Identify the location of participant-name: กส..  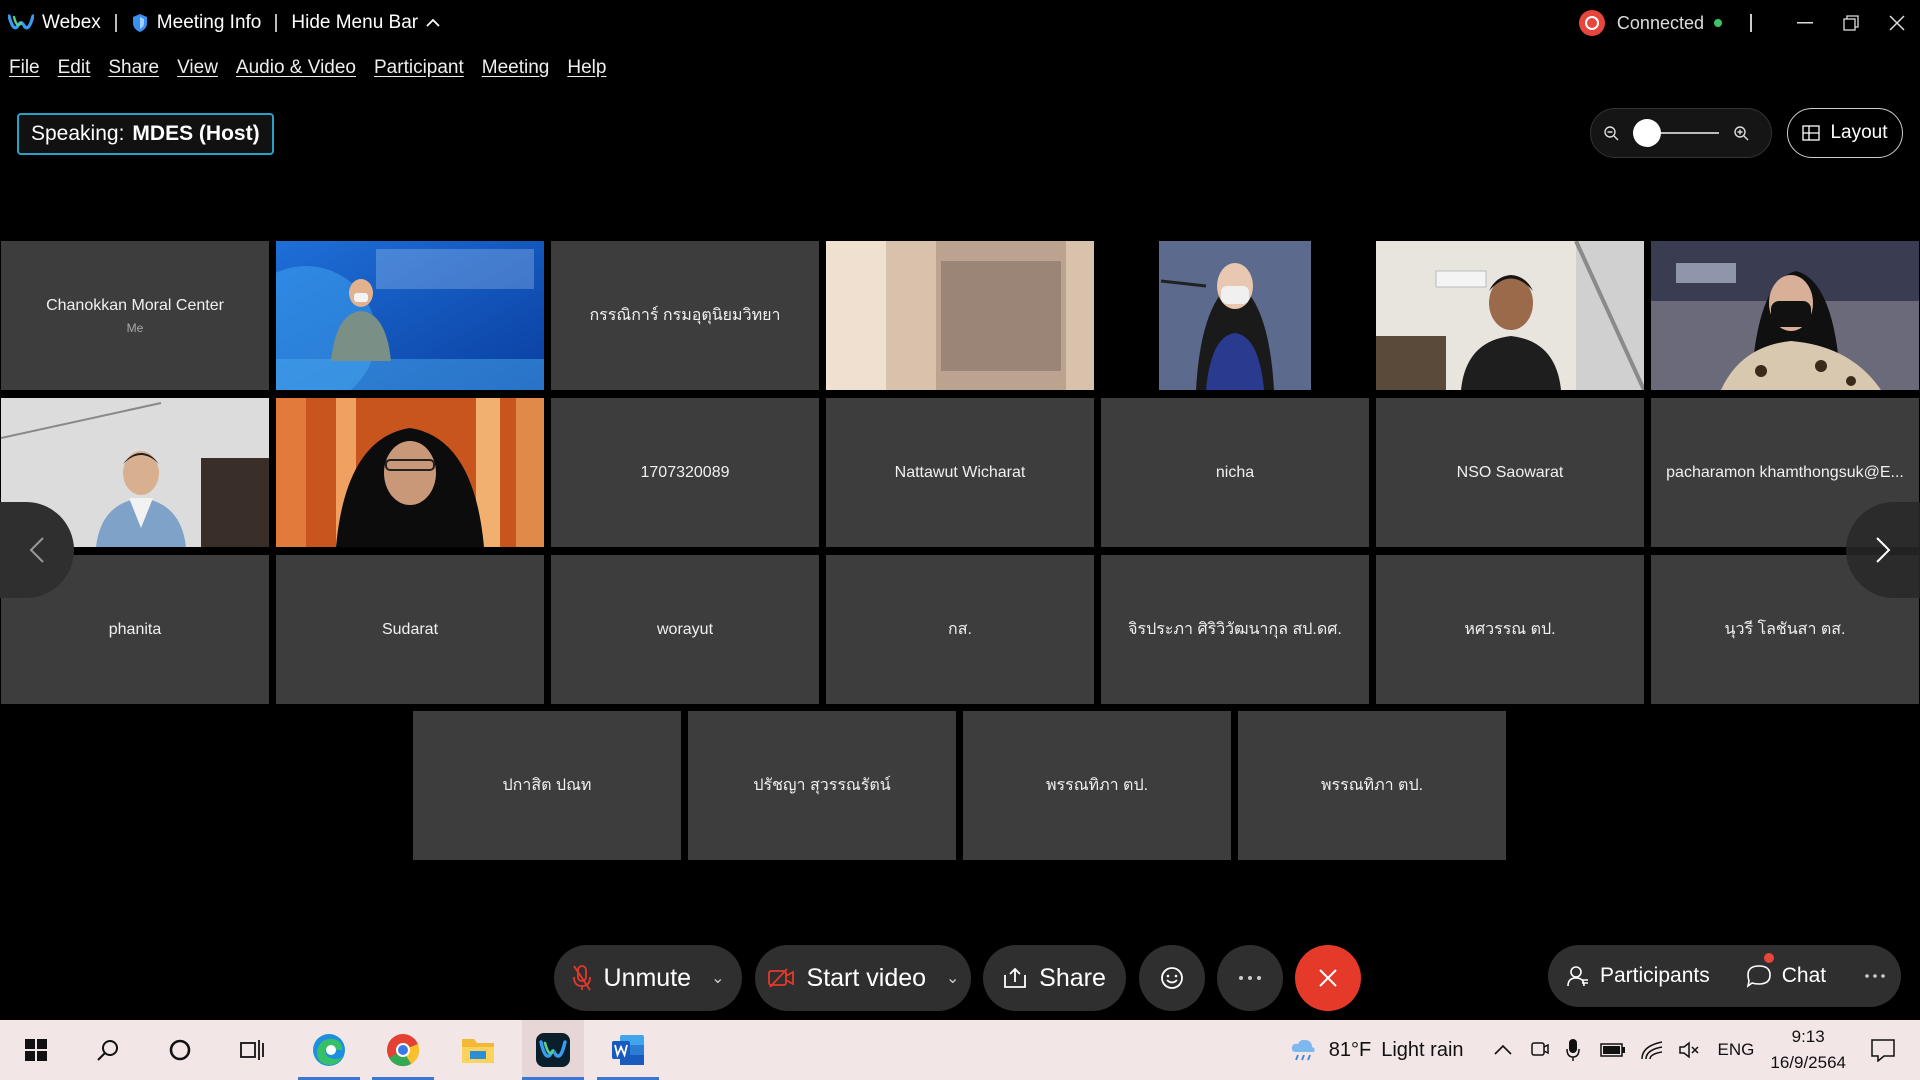
(960, 629).